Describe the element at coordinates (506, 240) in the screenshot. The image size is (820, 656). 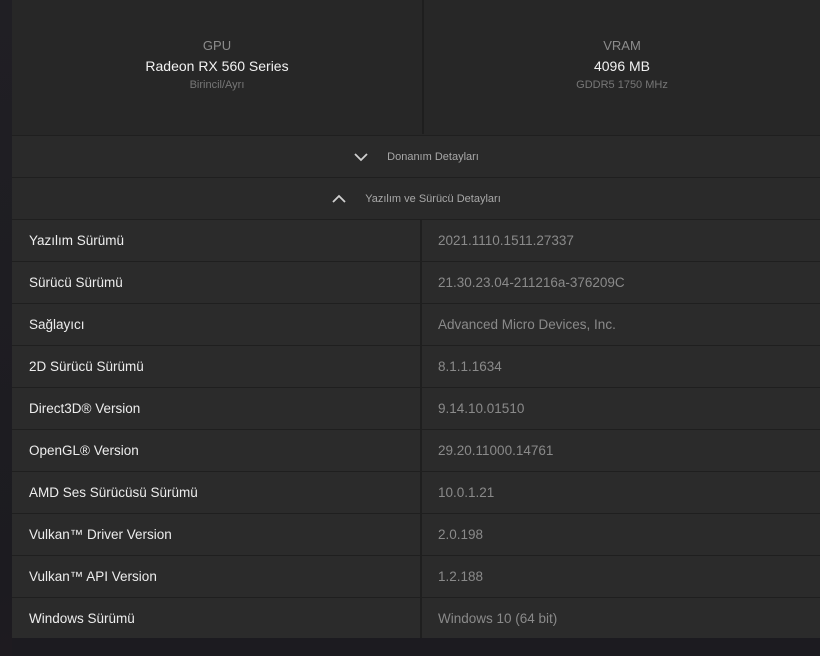
I see `detail-value: 2021.1110.1511.27337` at that location.